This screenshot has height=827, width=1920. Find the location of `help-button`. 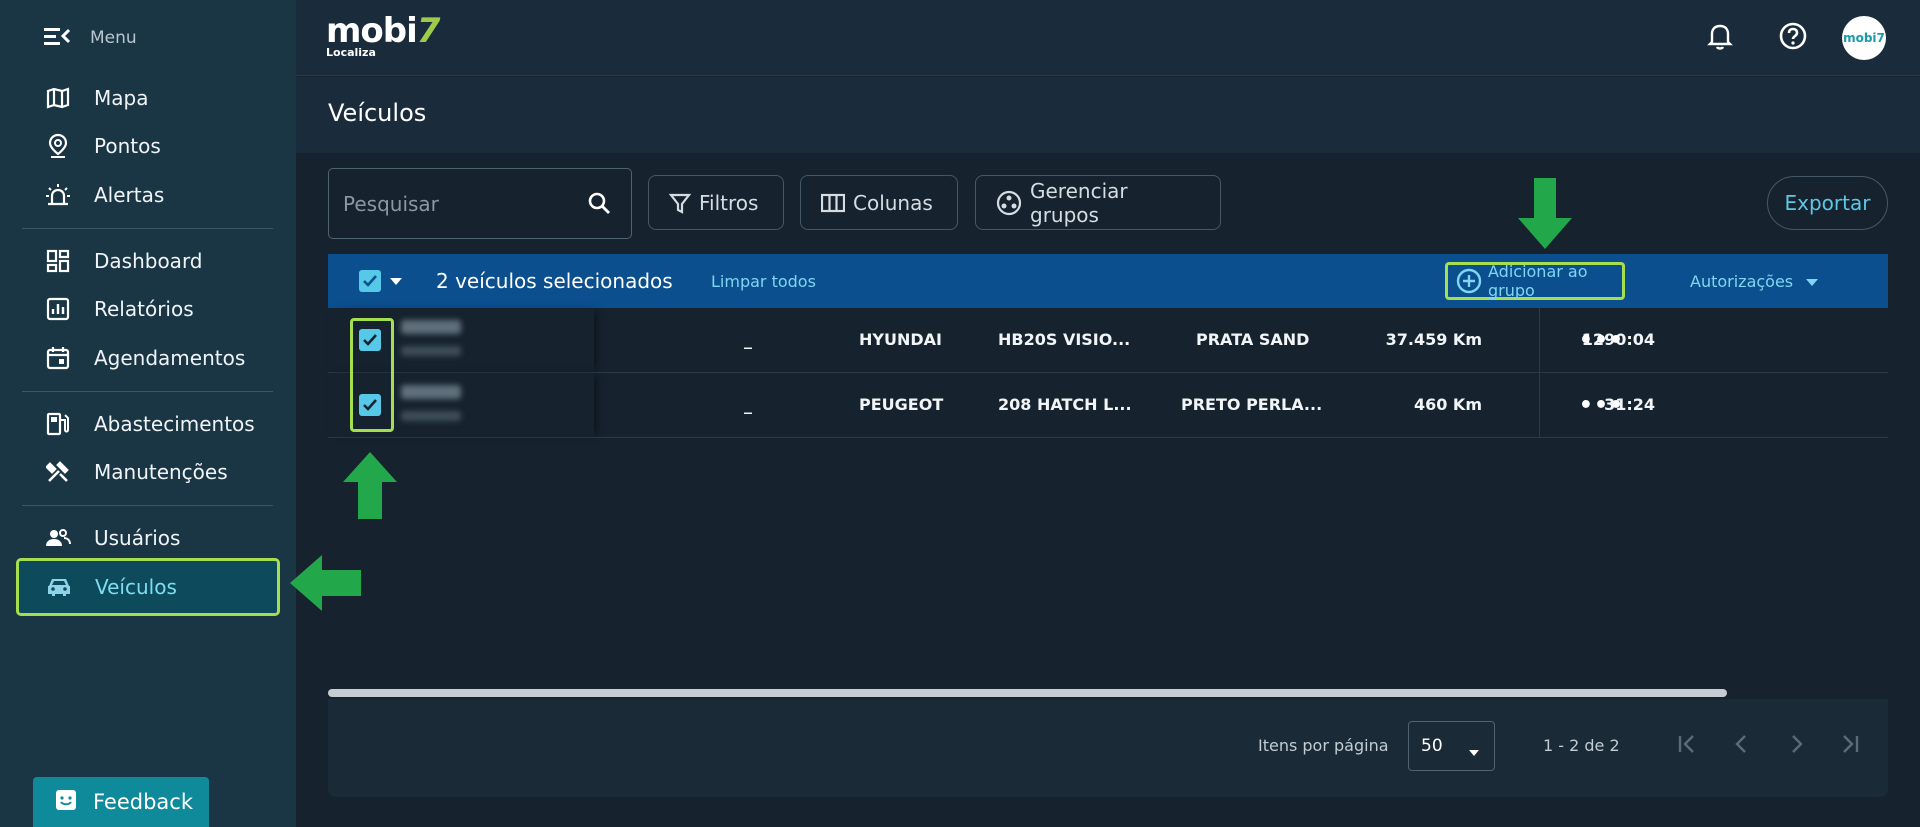

help-button is located at coordinates (1793, 38).